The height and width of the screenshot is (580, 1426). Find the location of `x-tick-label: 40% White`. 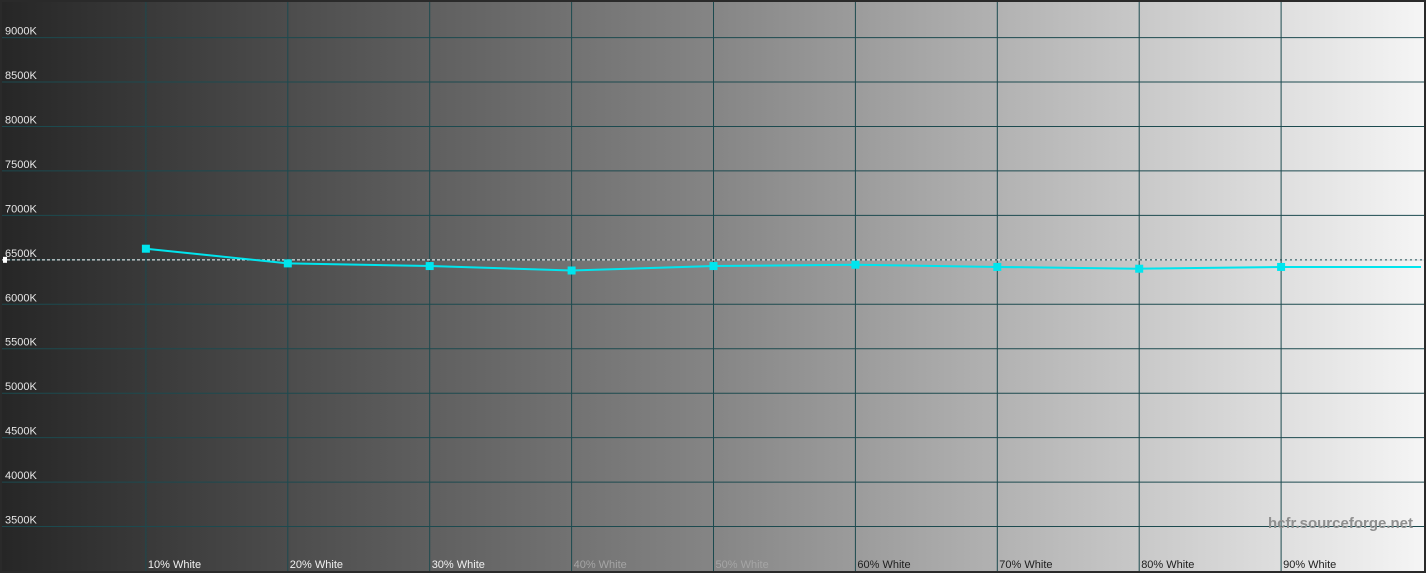

x-tick-label: 40% White is located at coordinates (600, 565).